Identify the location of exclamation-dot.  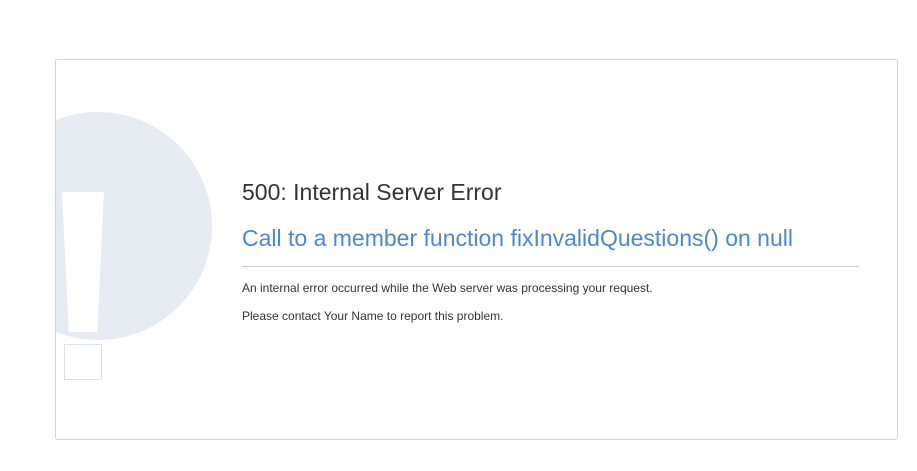
(83, 362).